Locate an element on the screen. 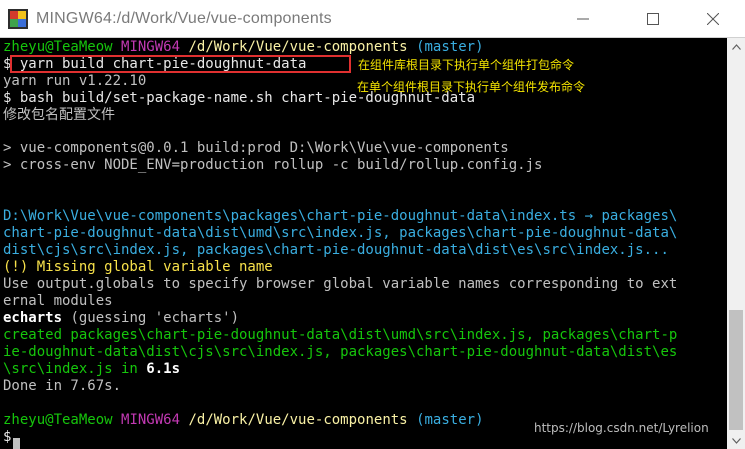 The height and width of the screenshot is (449, 745). chevron-down-icon is located at coordinates (736, 440).